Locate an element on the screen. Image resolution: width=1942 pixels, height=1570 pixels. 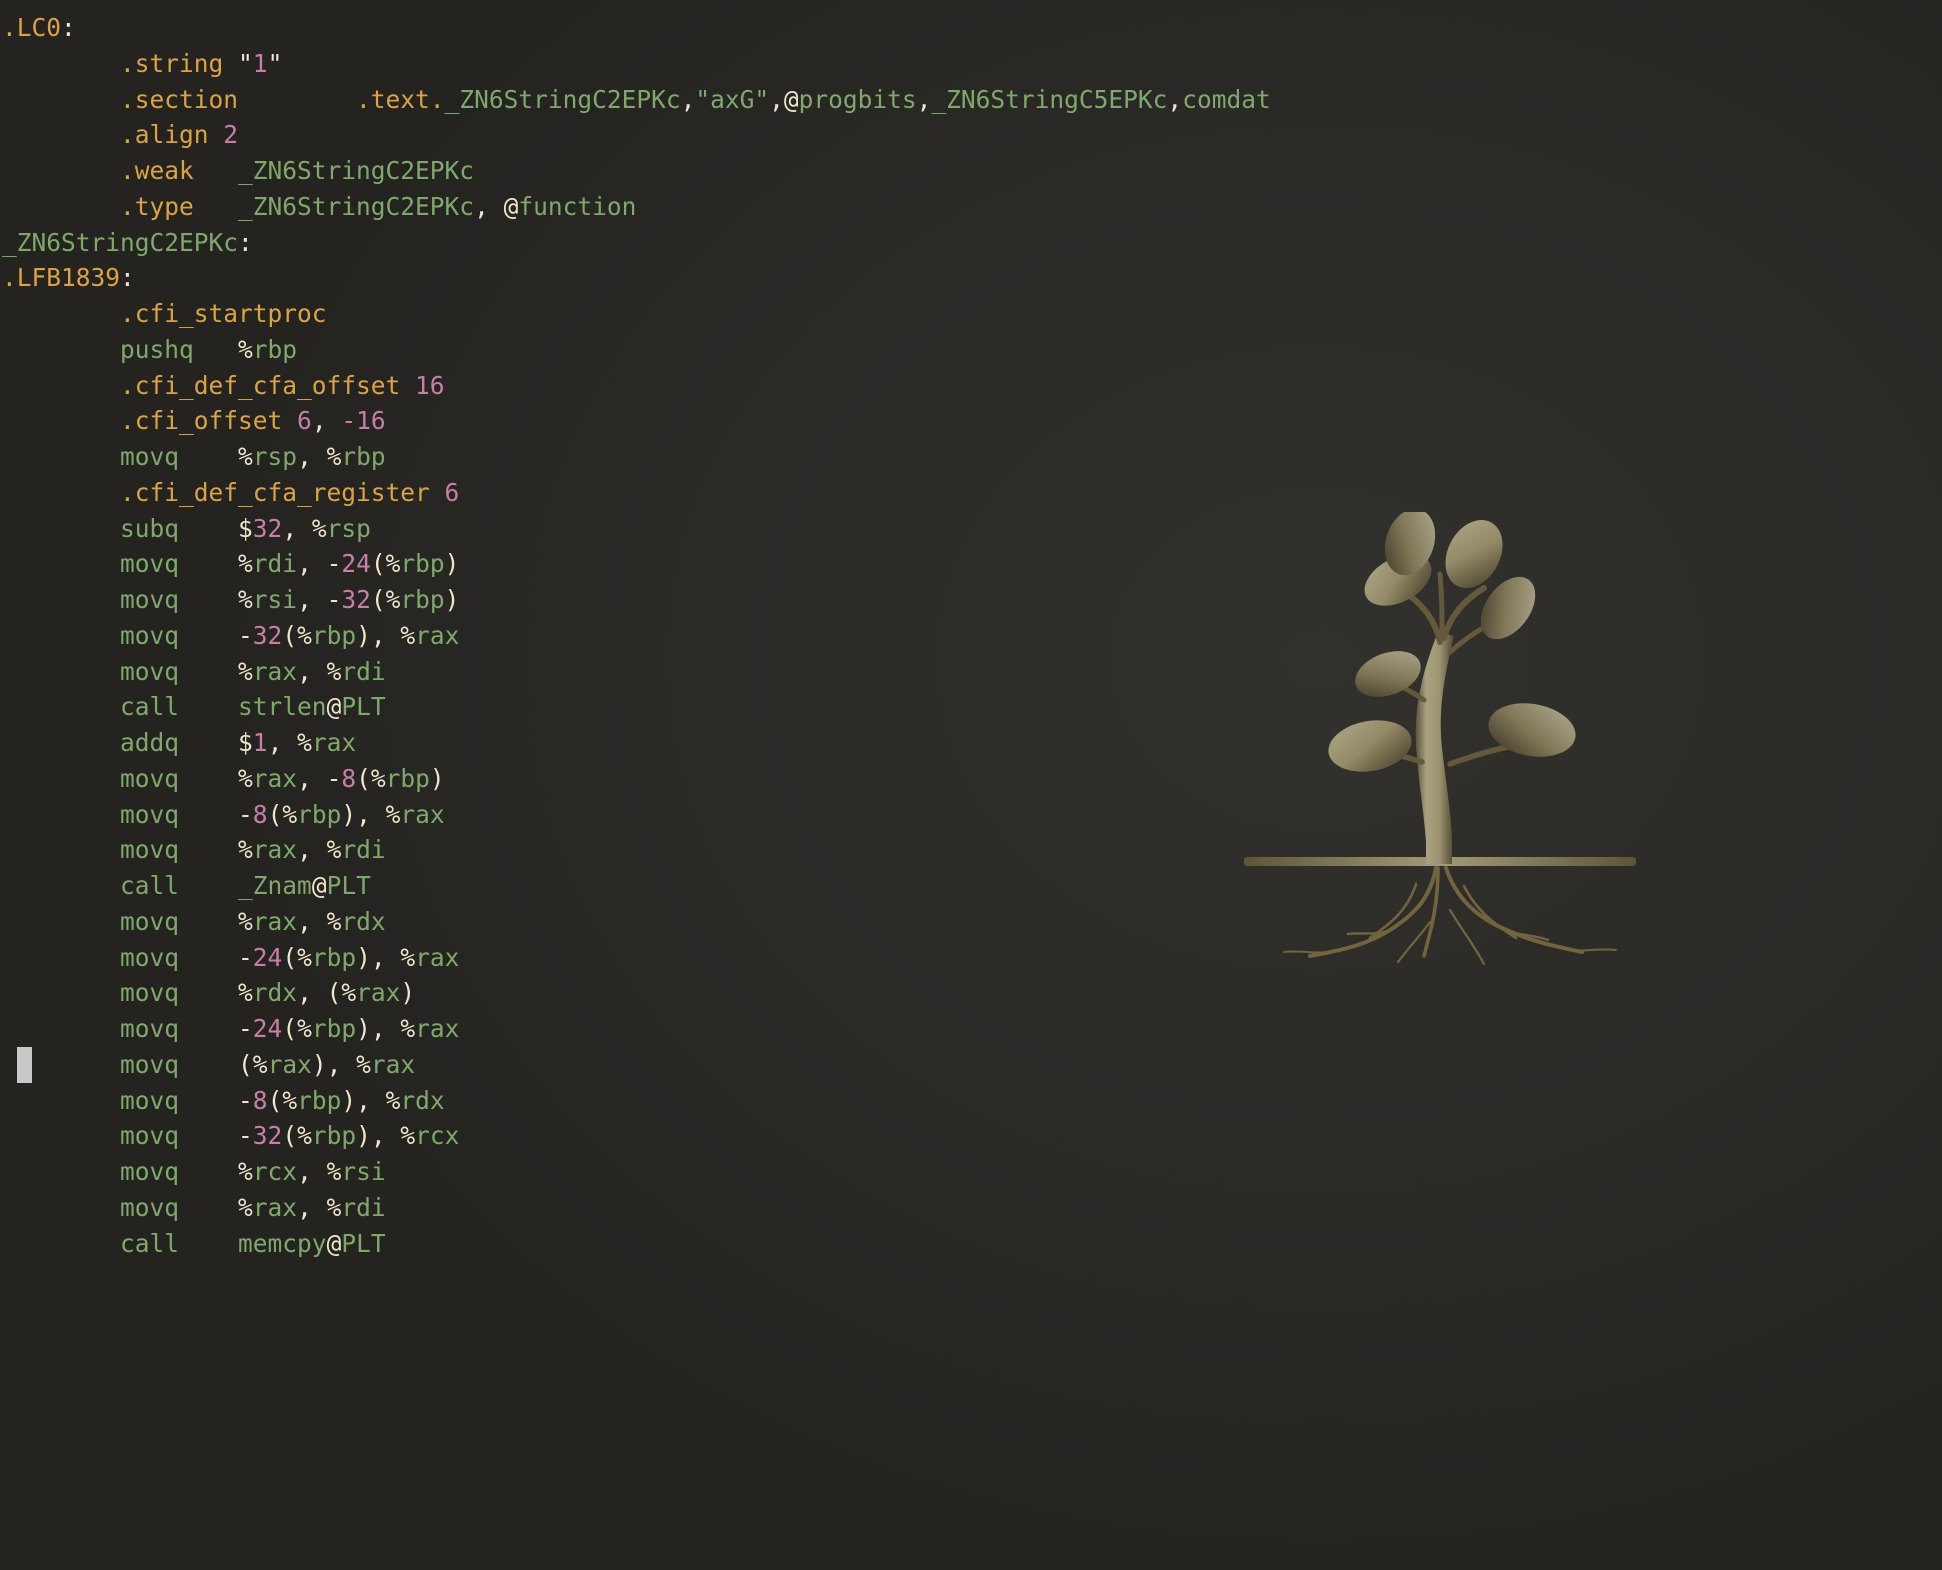
code-line: call _Znam@PLT is located at coordinates (972, 886).